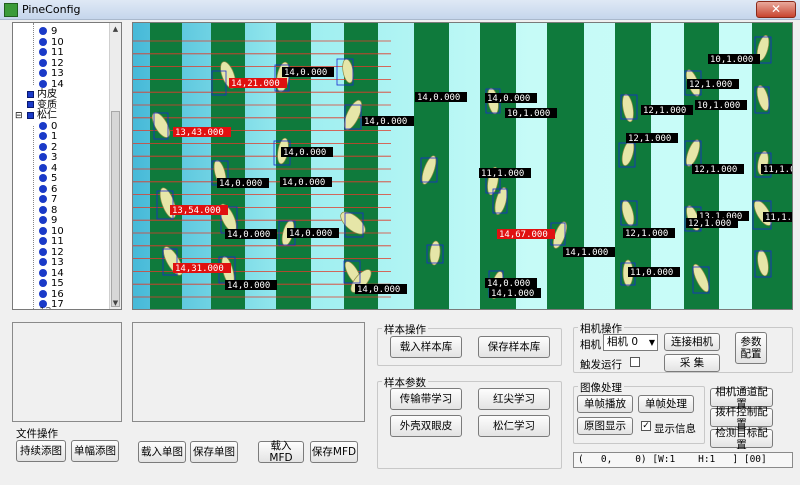  I want to click on trigger-run-checkbox, so click(635, 362).